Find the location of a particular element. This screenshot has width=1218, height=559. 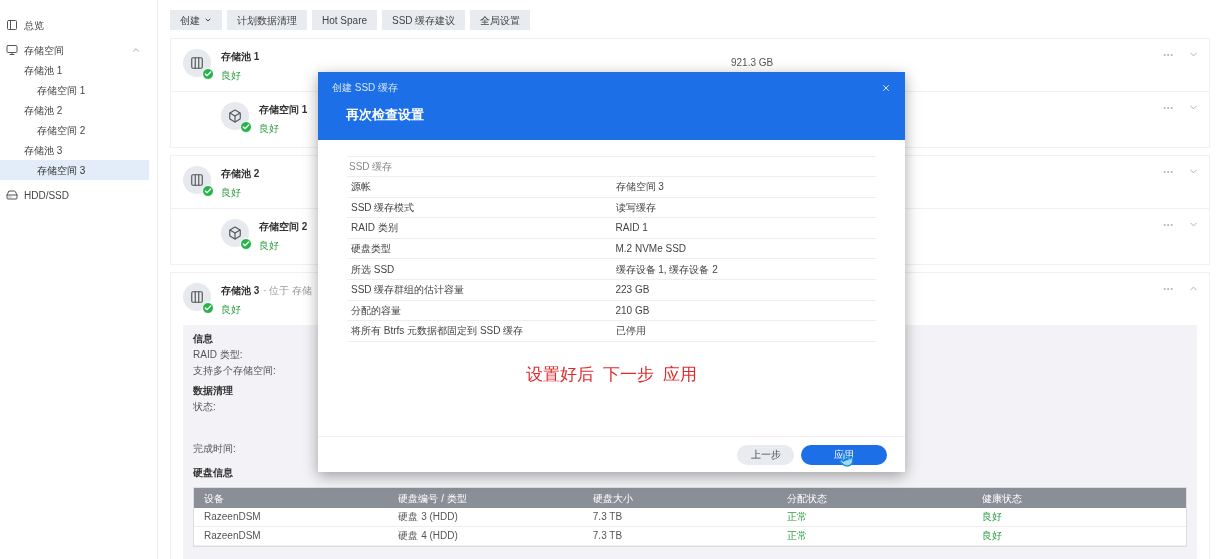

setting-value: 210 GB is located at coordinates (632, 310).